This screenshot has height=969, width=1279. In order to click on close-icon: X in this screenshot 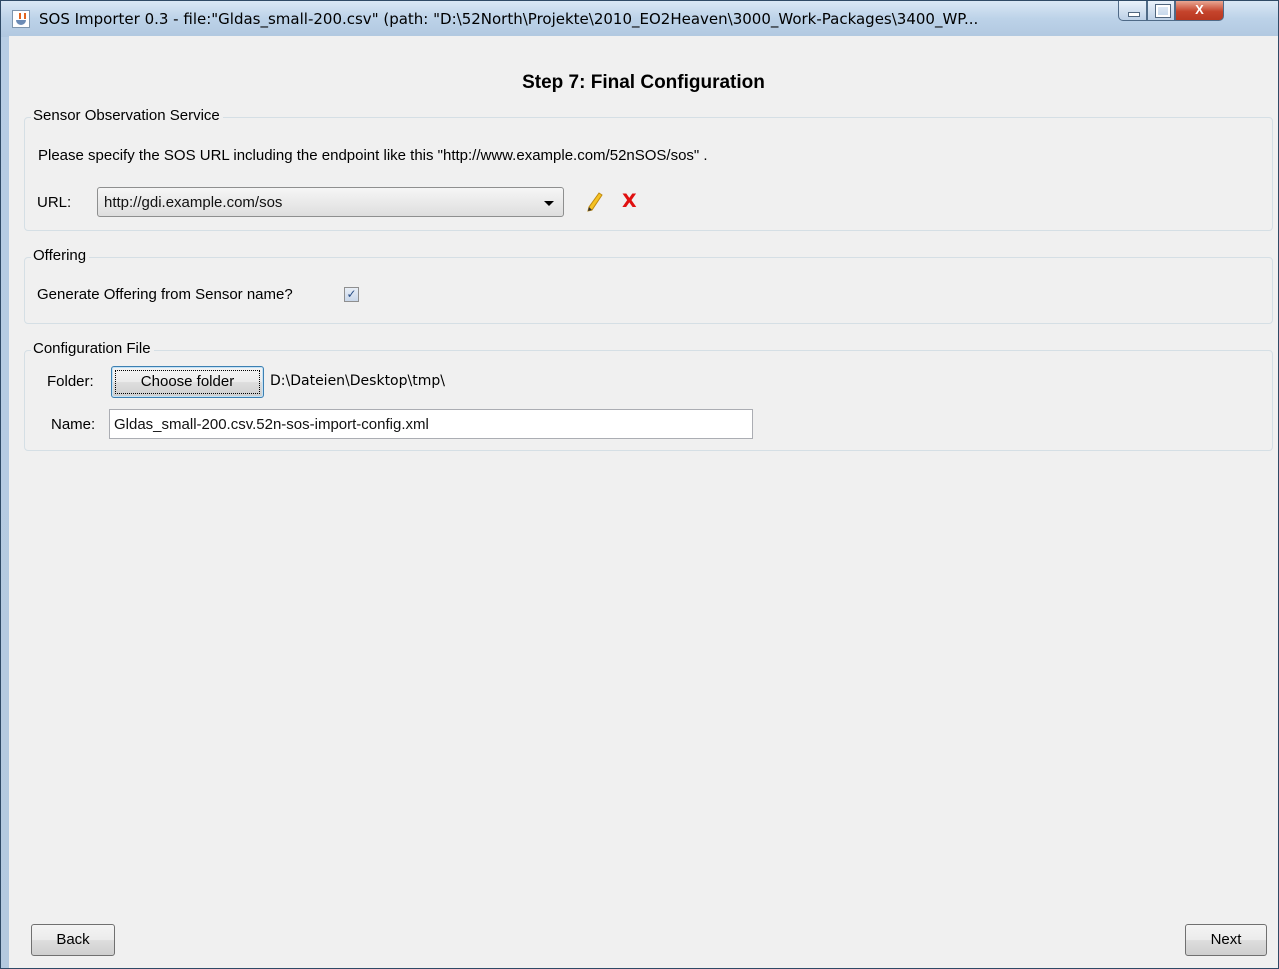, I will do `click(1199, 9)`.